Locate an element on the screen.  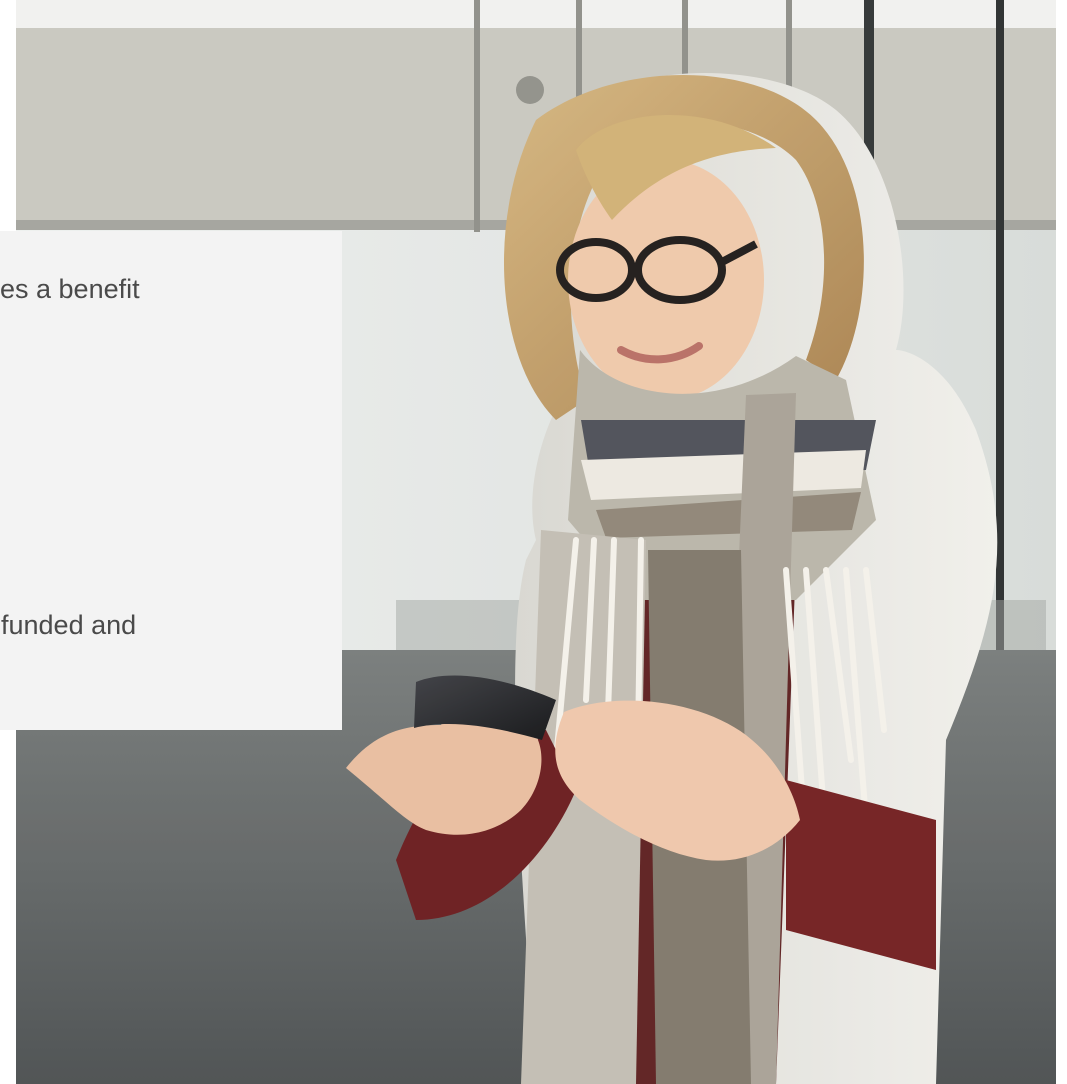
overlay-card is located at coordinates (171, 480).